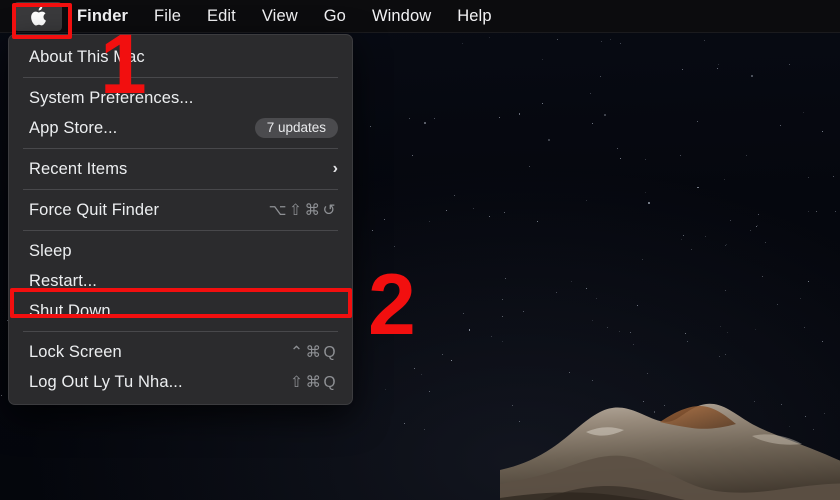  Describe the element at coordinates (75, 351) in the screenshot. I see `menu-item-label: Lock Screen` at that location.